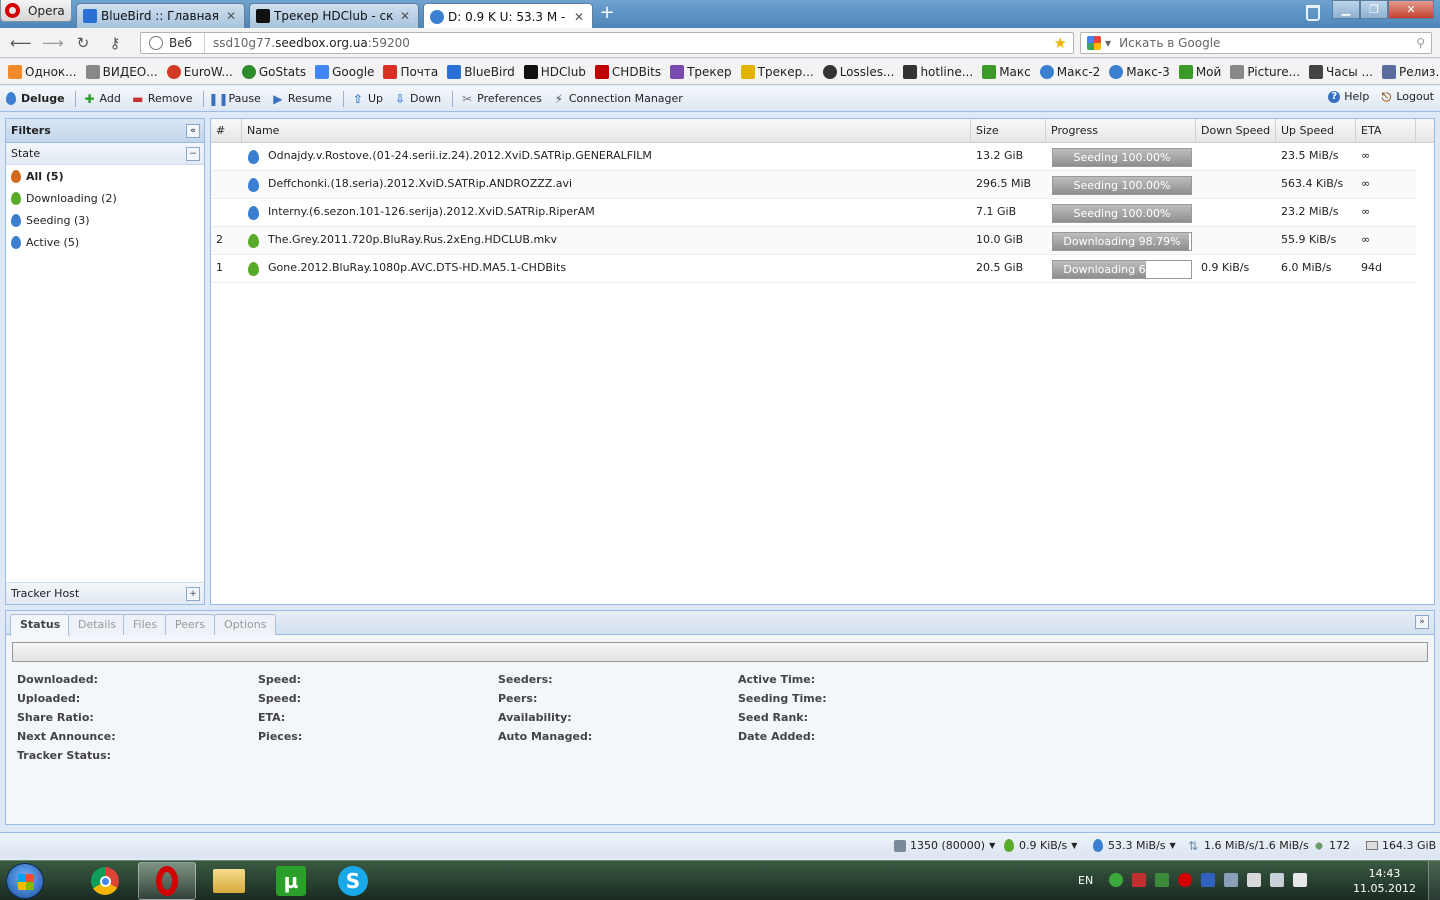 This screenshot has width=1440, height=900. I want to click on window-close-button: ✕, so click(1411, 9).